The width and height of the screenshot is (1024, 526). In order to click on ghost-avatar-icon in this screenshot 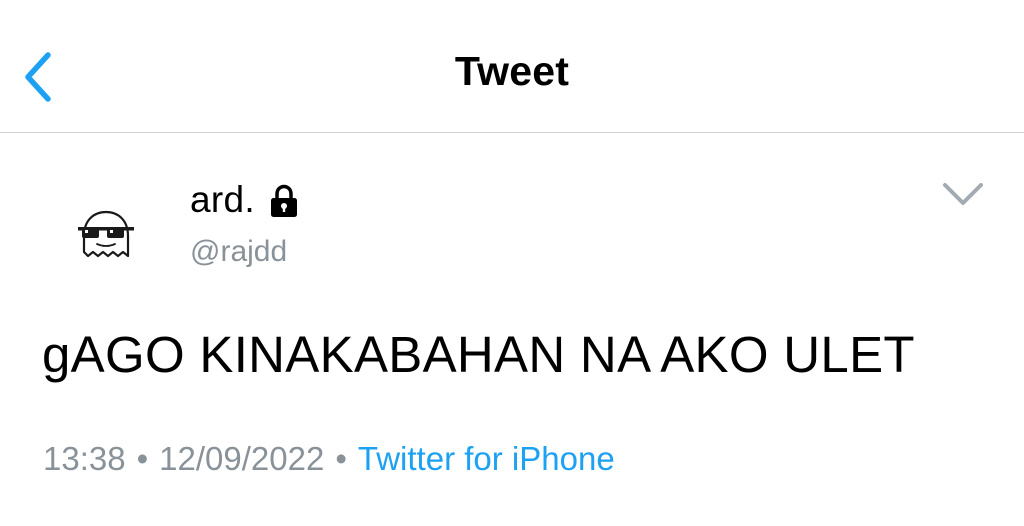, I will do `click(106, 234)`.